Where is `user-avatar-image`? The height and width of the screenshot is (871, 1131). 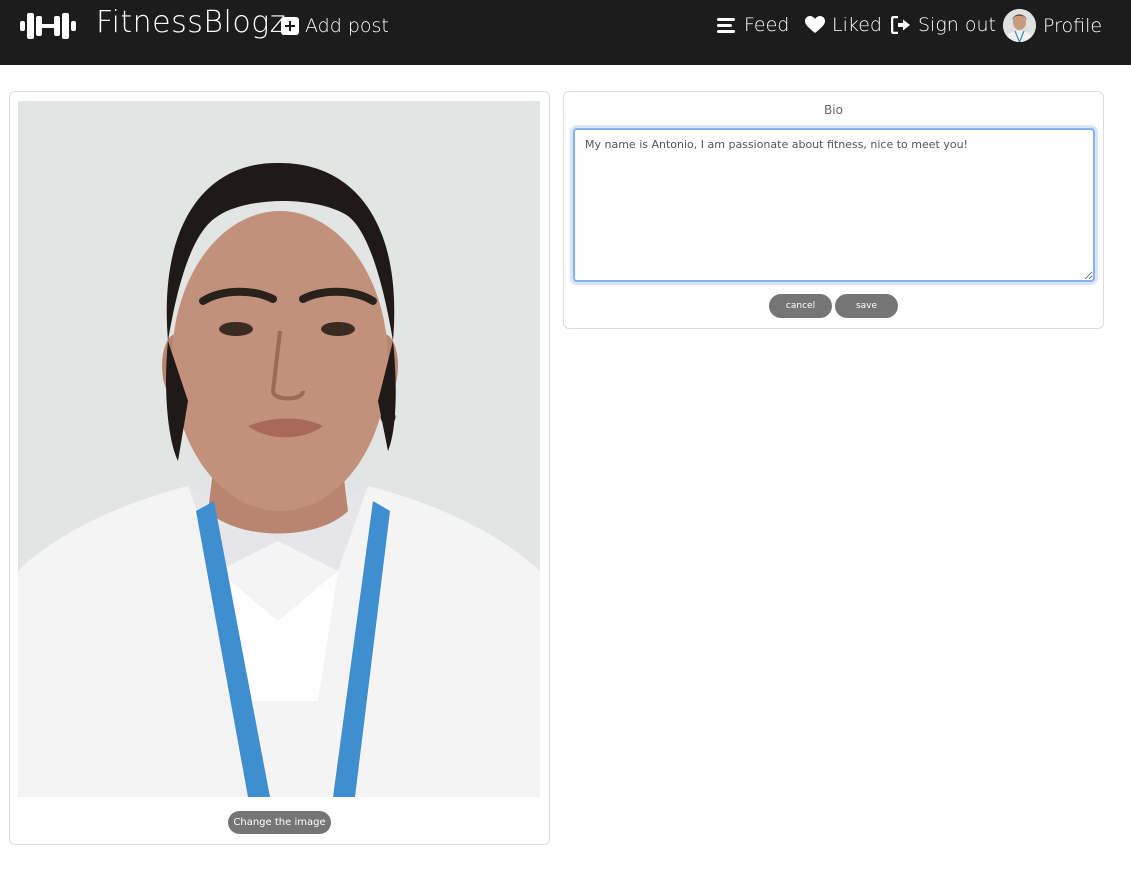 user-avatar-image is located at coordinates (1019, 25).